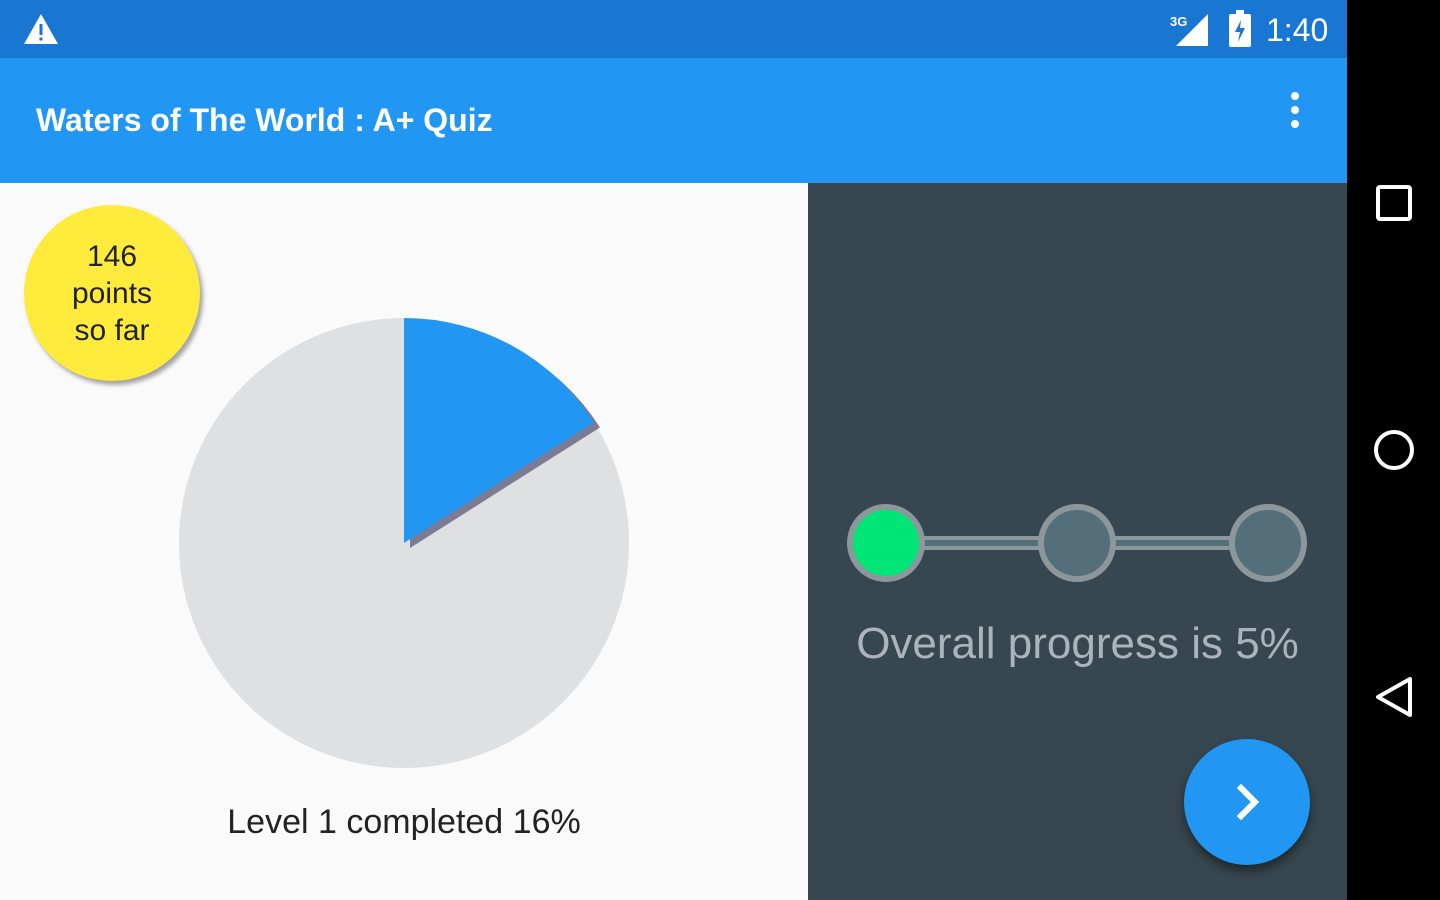  What do you see at coordinates (1189, 30) in the screenshot?
I see `signal-icon: 3G` at bounding box center [1189, 30].